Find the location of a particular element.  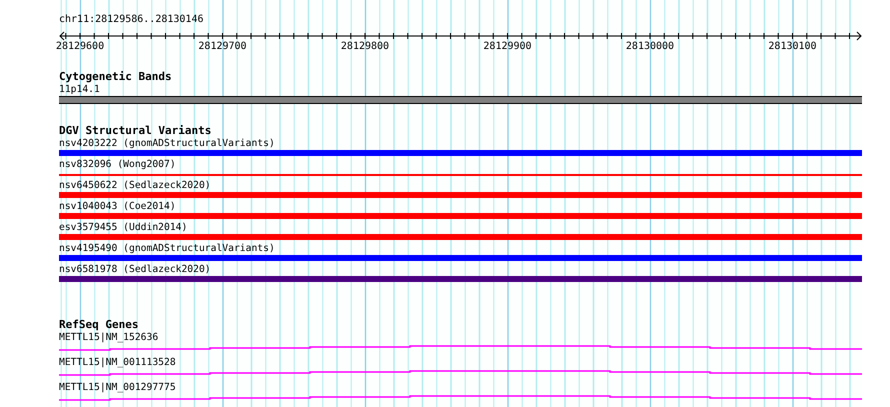

gene-label: METTL15|NM_001113528 is located at coordinates (117, 362).